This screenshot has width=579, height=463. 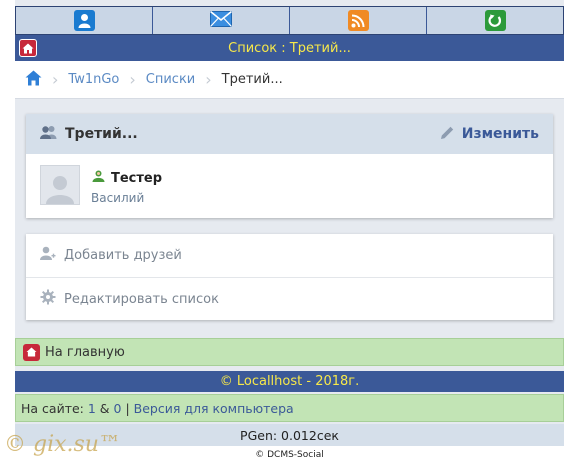 I want to click on refresh-icon, so click(x=495, y=20).